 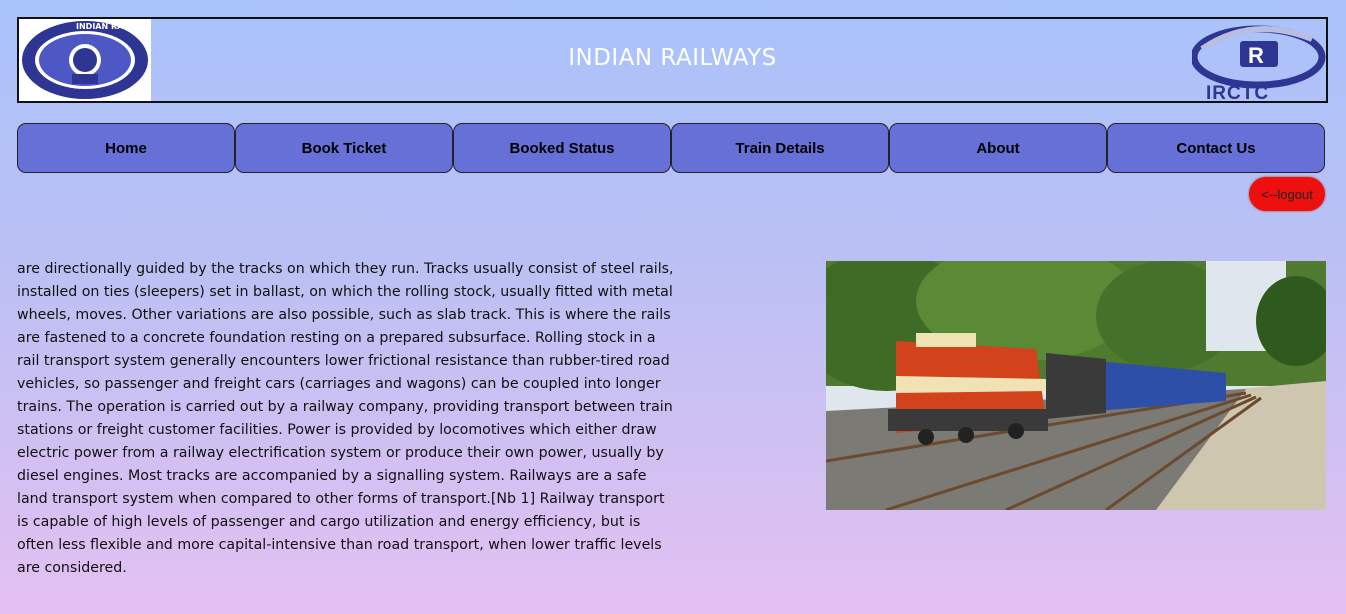 I want to click on nav-booked-status: Booked Status, so click(x=562, y=148).